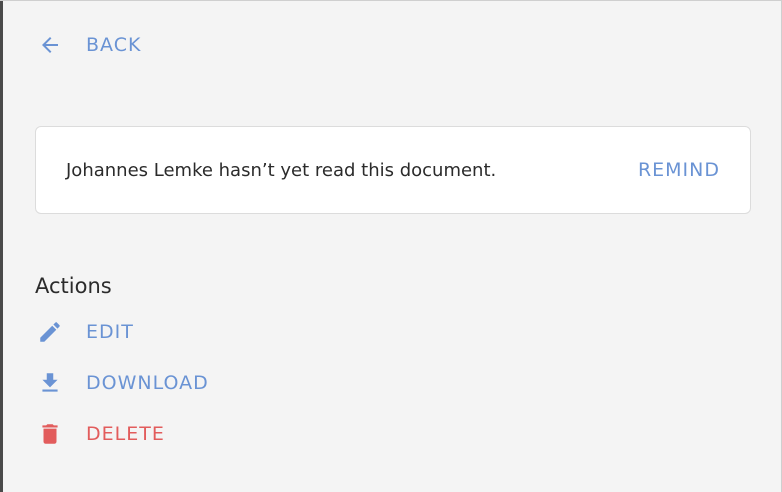 The height and width of the screenshot is (492, 782). I want to click on window-edge-left, so click(1, 246).